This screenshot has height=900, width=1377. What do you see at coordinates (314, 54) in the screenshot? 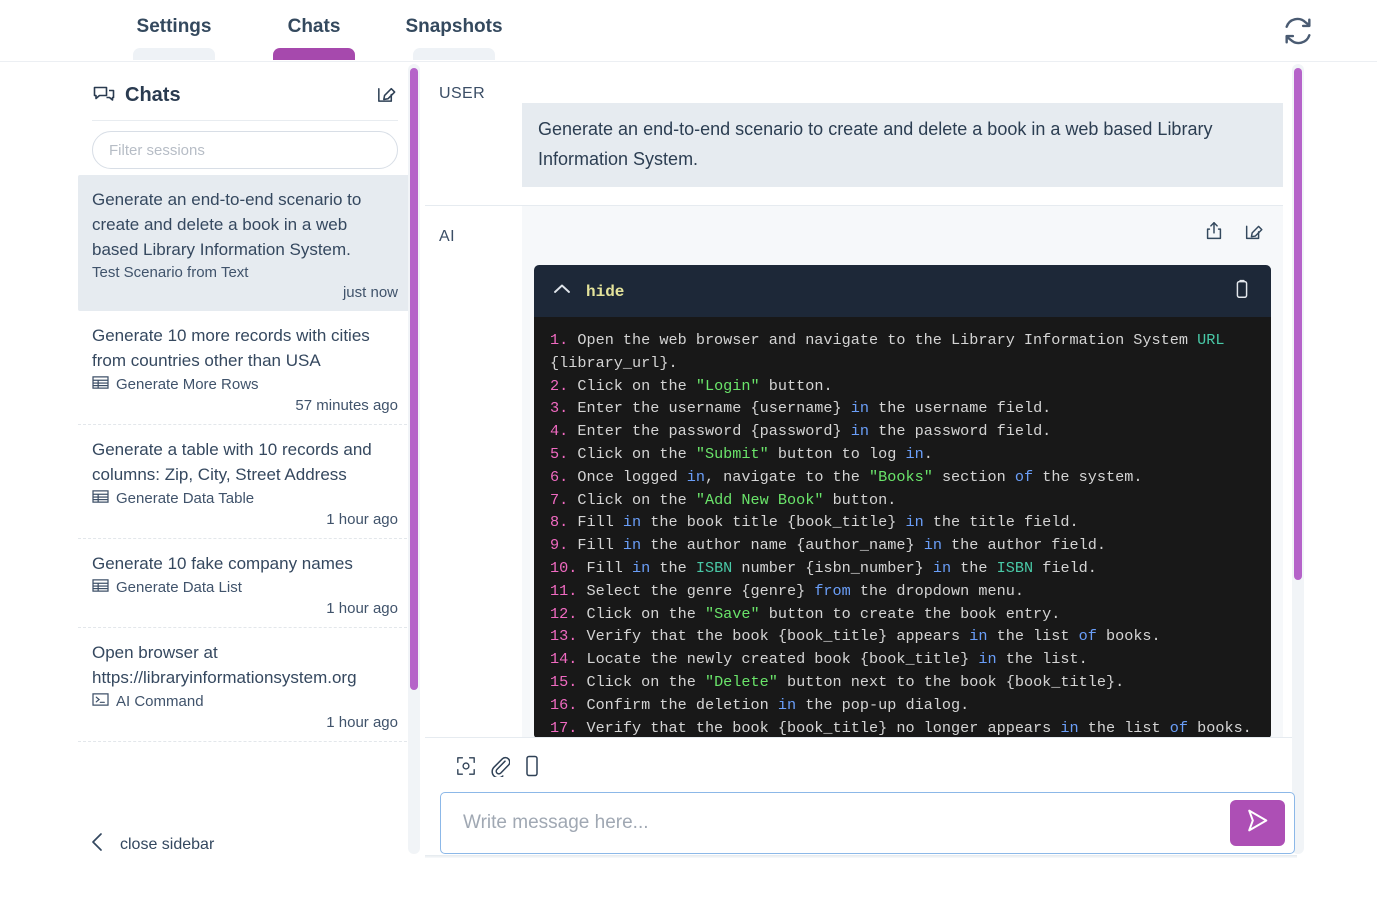
I see `tab-chats-underline` at bounding box center [314, 54].